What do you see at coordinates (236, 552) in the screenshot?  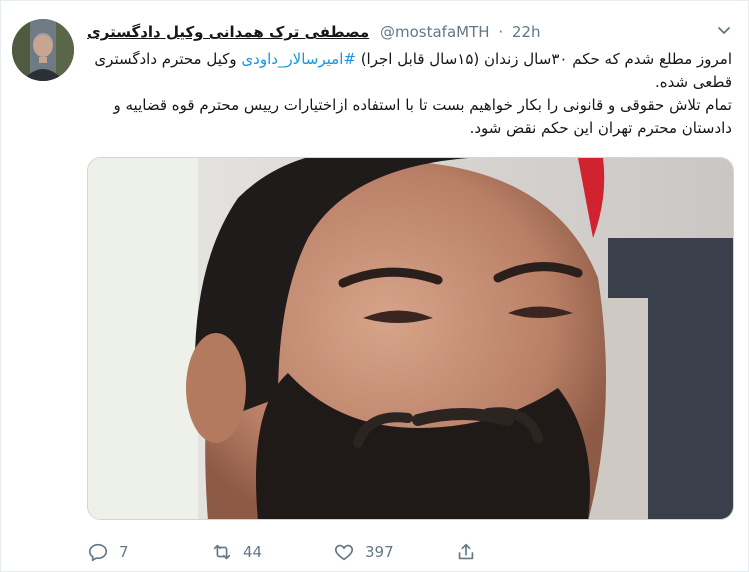 I see `retweet-button: 44` at bounding box center [236, 552].